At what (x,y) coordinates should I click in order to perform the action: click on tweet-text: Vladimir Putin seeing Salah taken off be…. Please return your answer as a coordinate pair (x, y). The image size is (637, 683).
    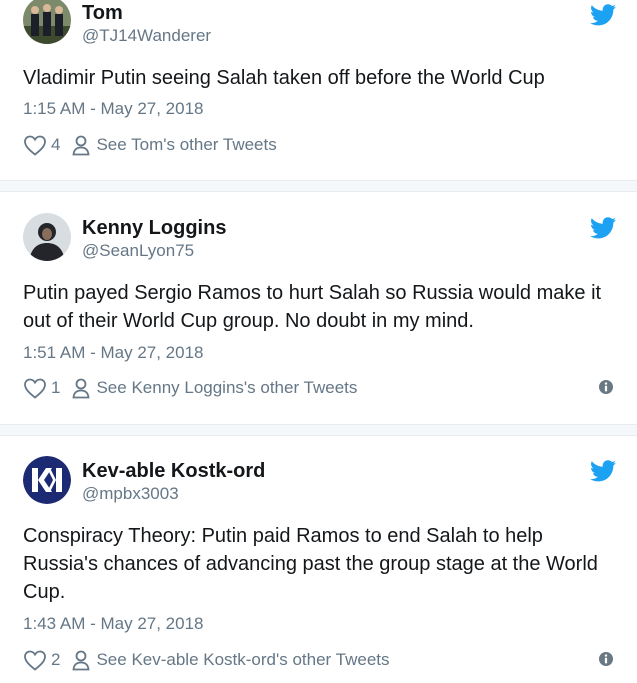
    Looking at the image, I should click on (284, 78).